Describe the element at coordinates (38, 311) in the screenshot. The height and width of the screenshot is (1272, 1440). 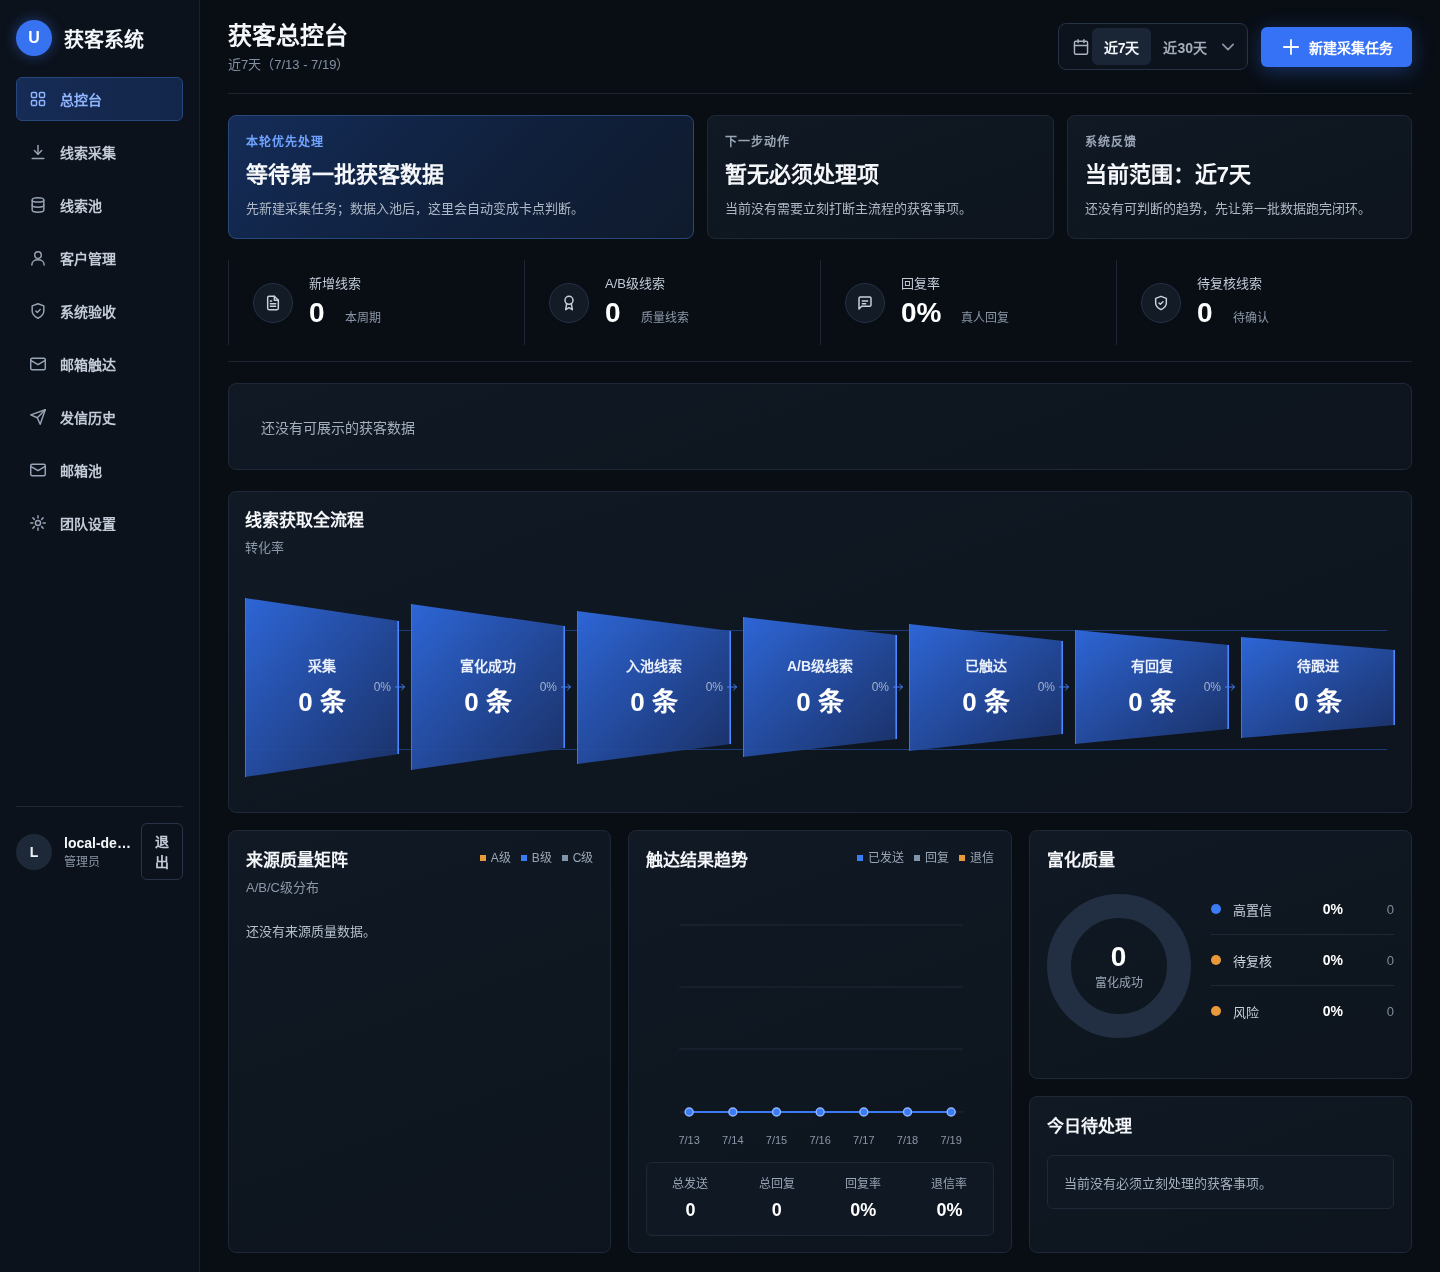
I see `shield-check-icon` at that location.